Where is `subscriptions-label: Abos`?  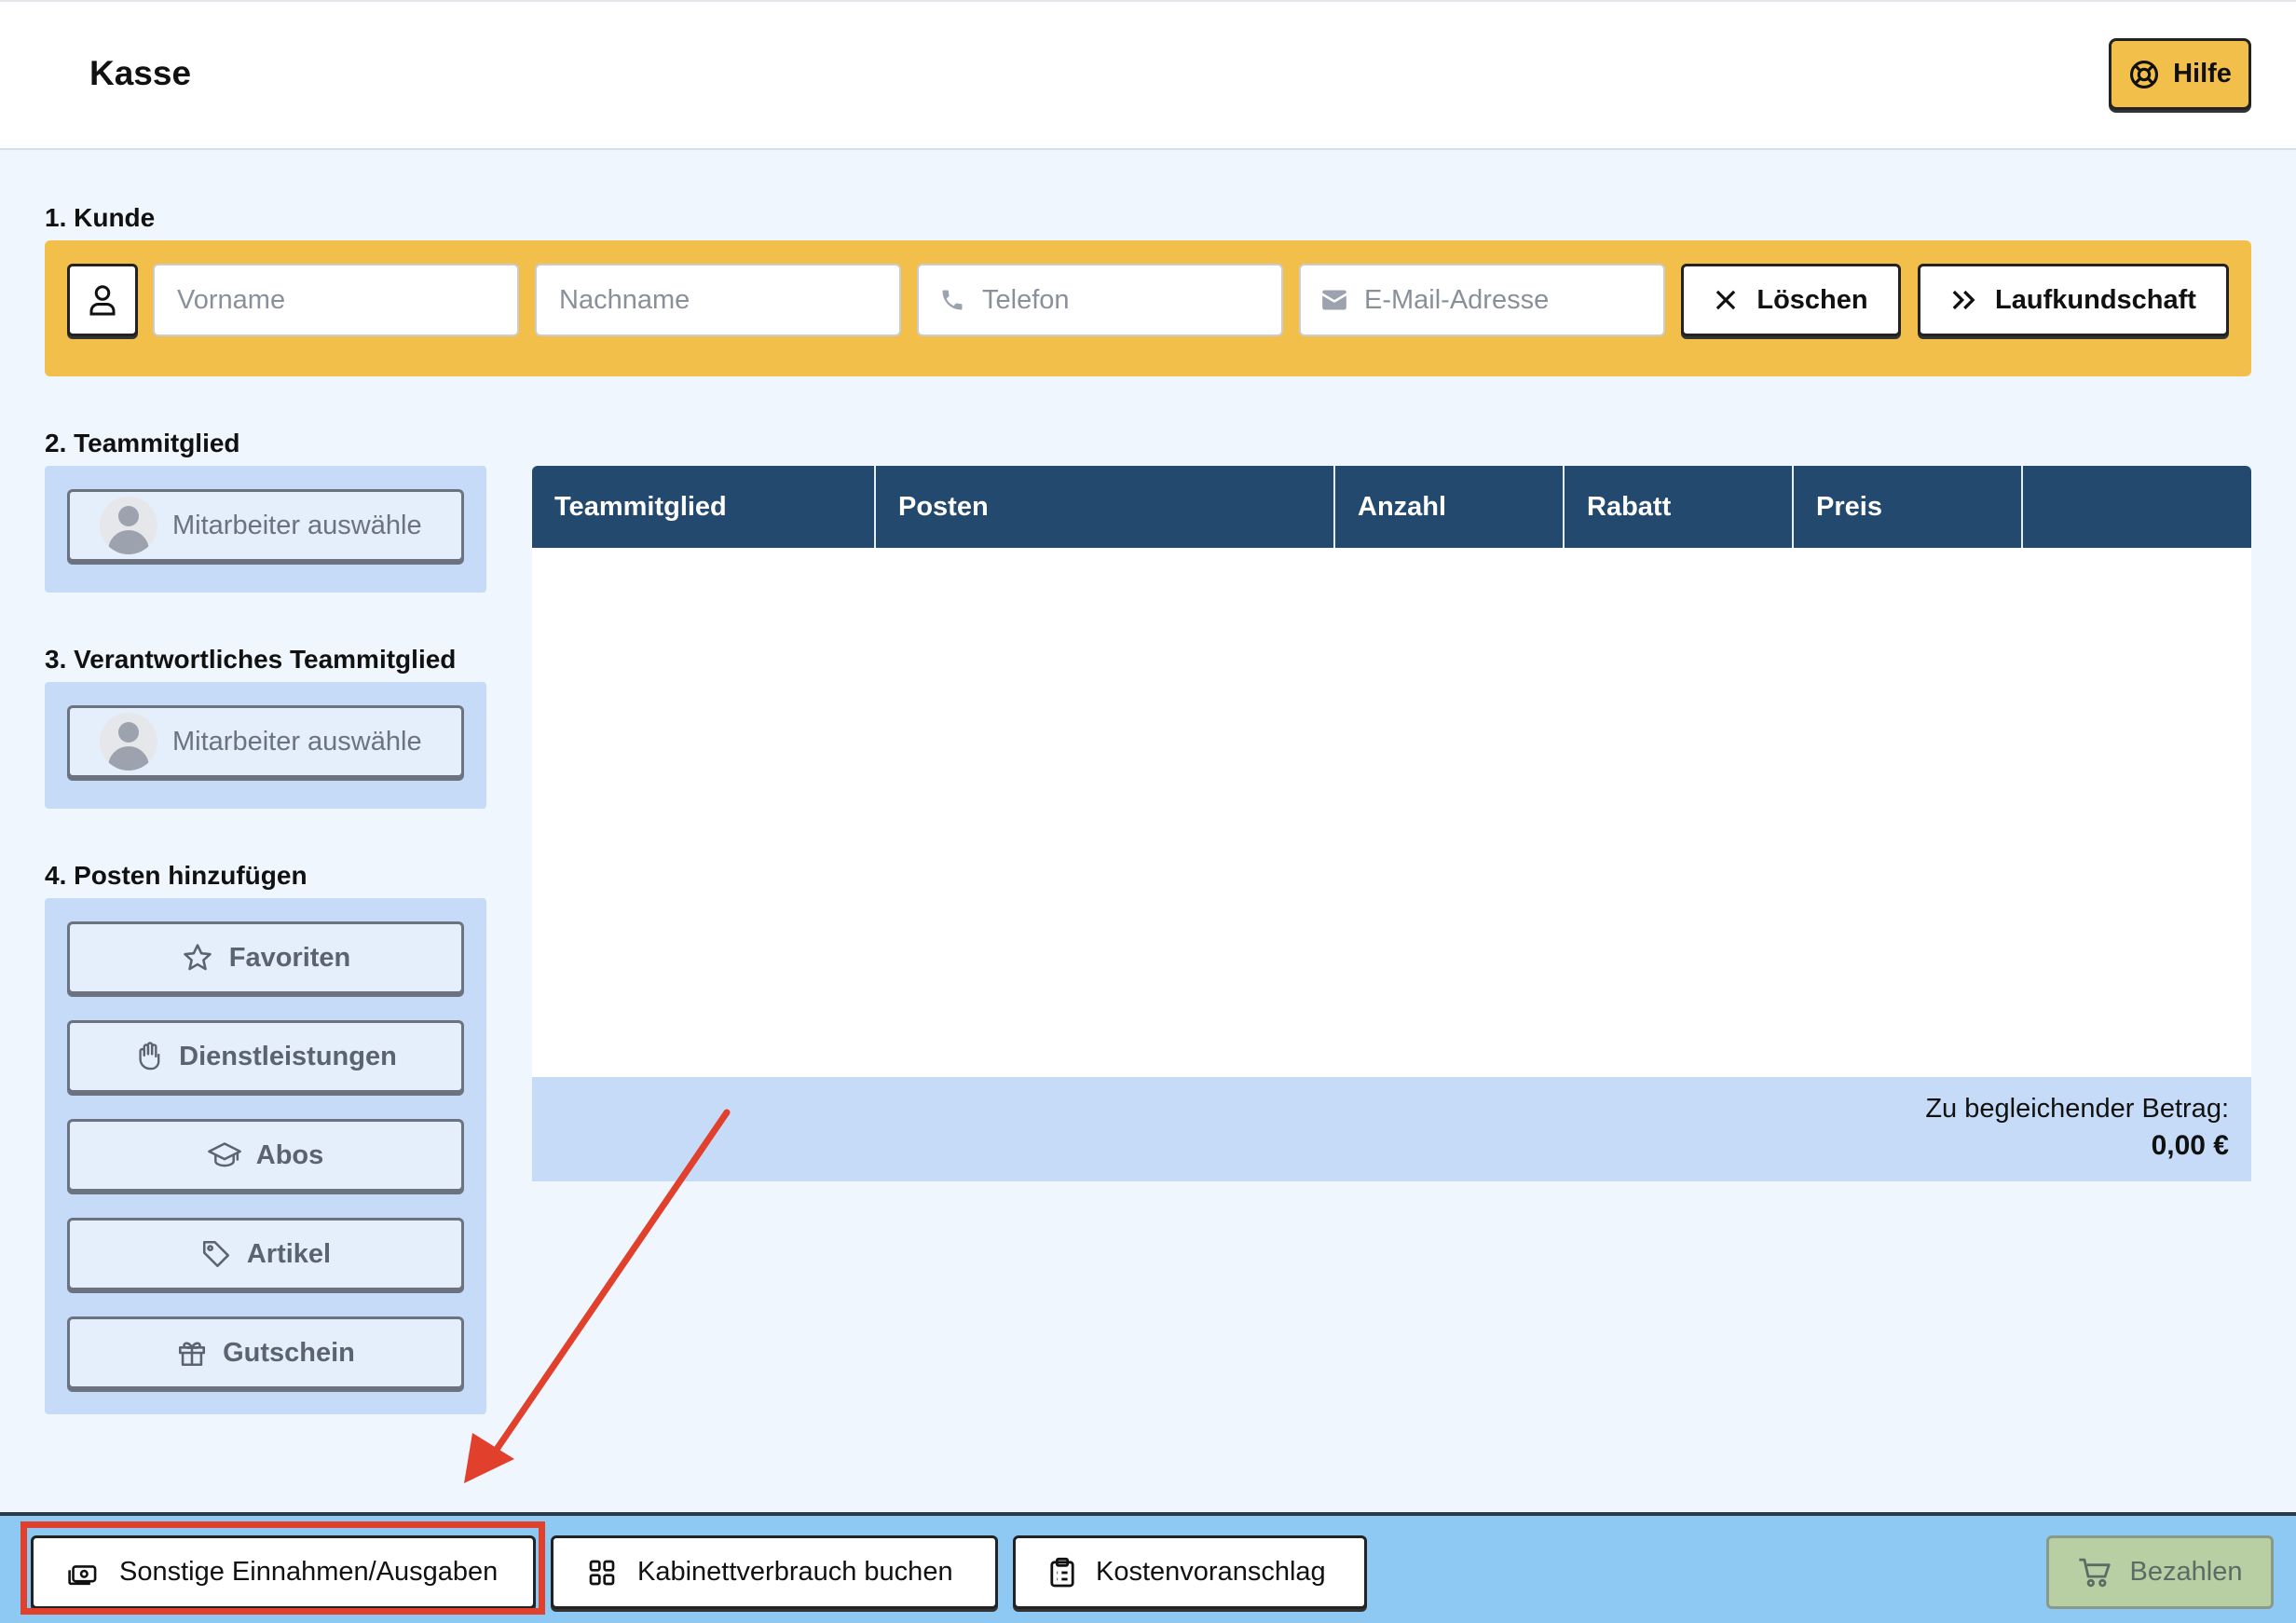
subscriptions-label: Abos is located at coordinates (289, 1154).